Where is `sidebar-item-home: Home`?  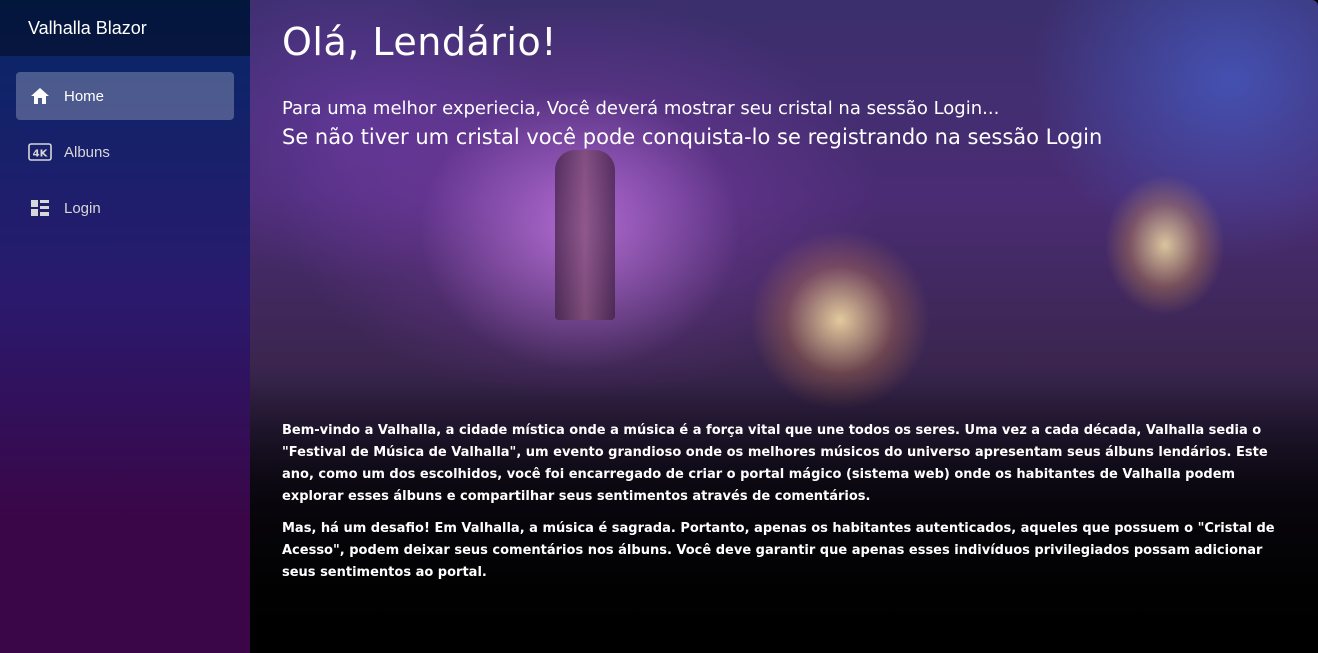 sidebar-item-home: Home is located at coordinates (125, 96).